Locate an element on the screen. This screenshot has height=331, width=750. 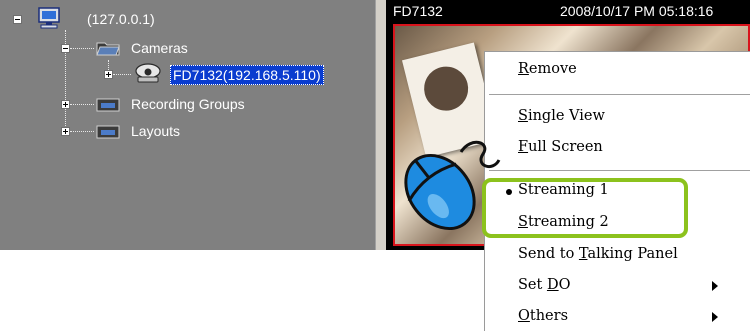
camera-icon is located at coordinates (148, 73).